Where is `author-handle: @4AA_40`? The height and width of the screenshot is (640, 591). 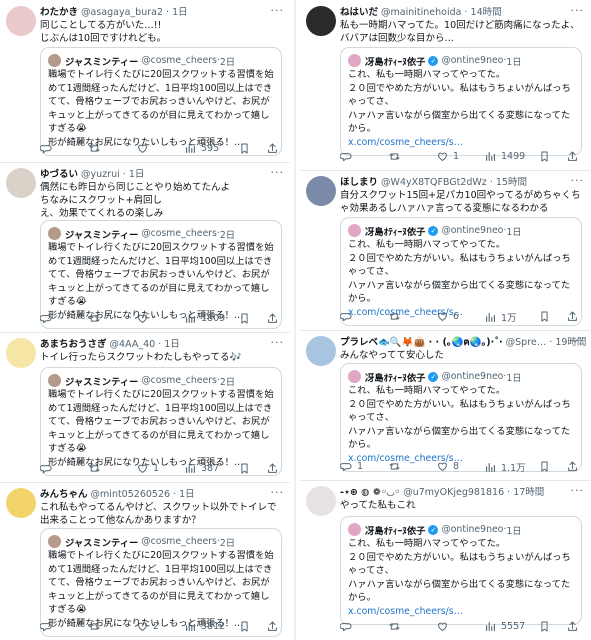
author-handle: @4AA_40 is located at coordinates (133, 344).